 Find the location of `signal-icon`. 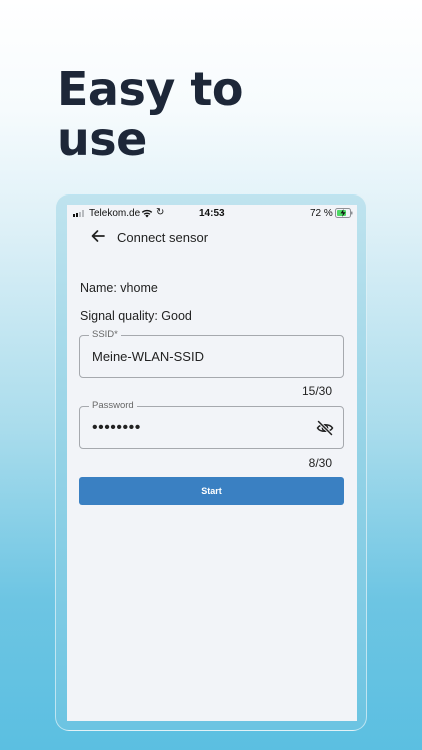

signal-icon is located at coordinates (78, 213).